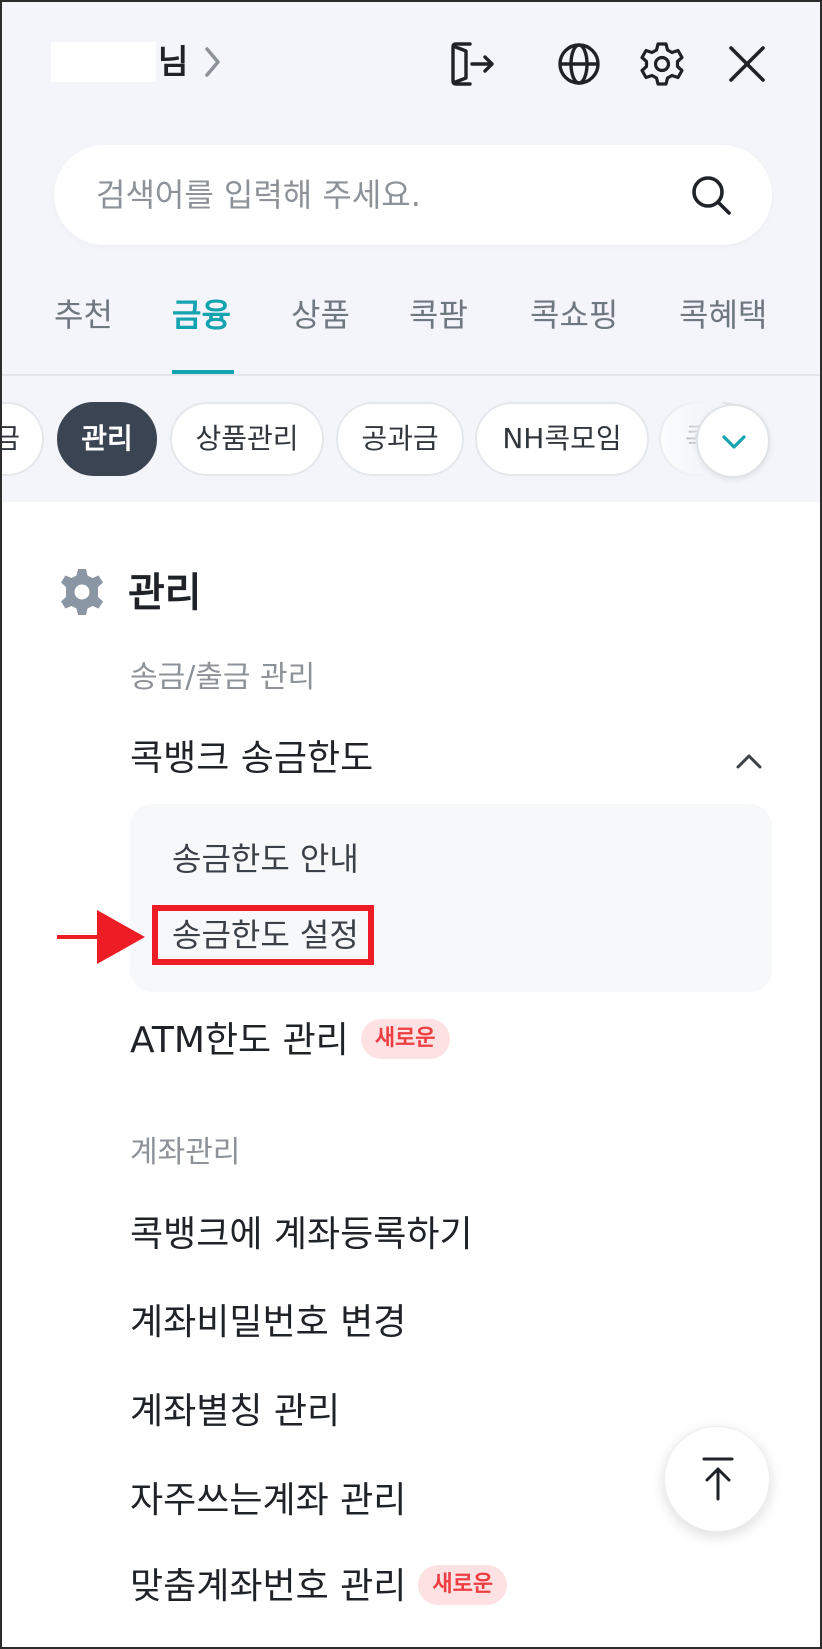 This screenshot has height=1649, width=822. What do you see at coordinates (711, 195) in the screenshot?
I see `search-icon` at bounding box center [711, 195].